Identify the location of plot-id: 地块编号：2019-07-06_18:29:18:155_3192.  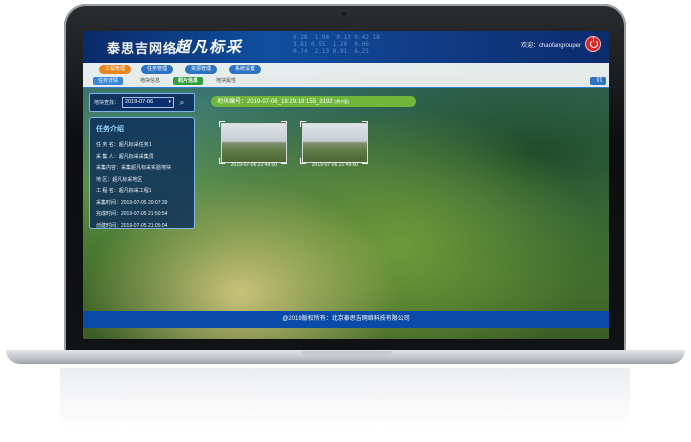
(275, 102).